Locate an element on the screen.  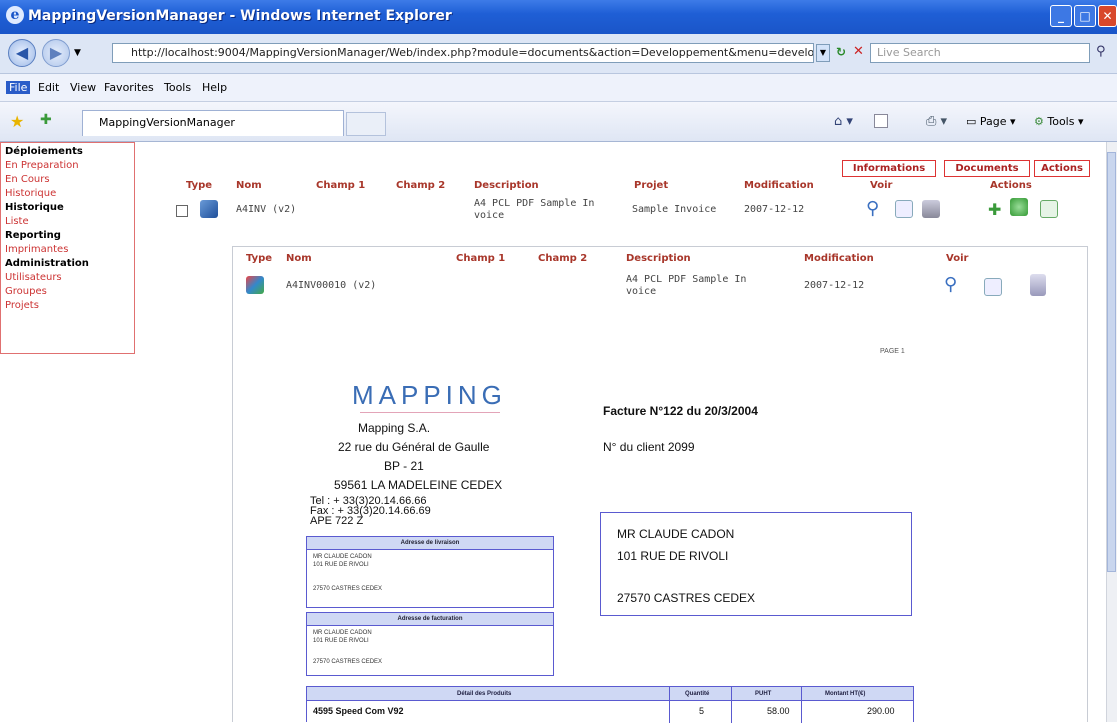
stop-icon: ✕ is located at coordinates (858, 51).